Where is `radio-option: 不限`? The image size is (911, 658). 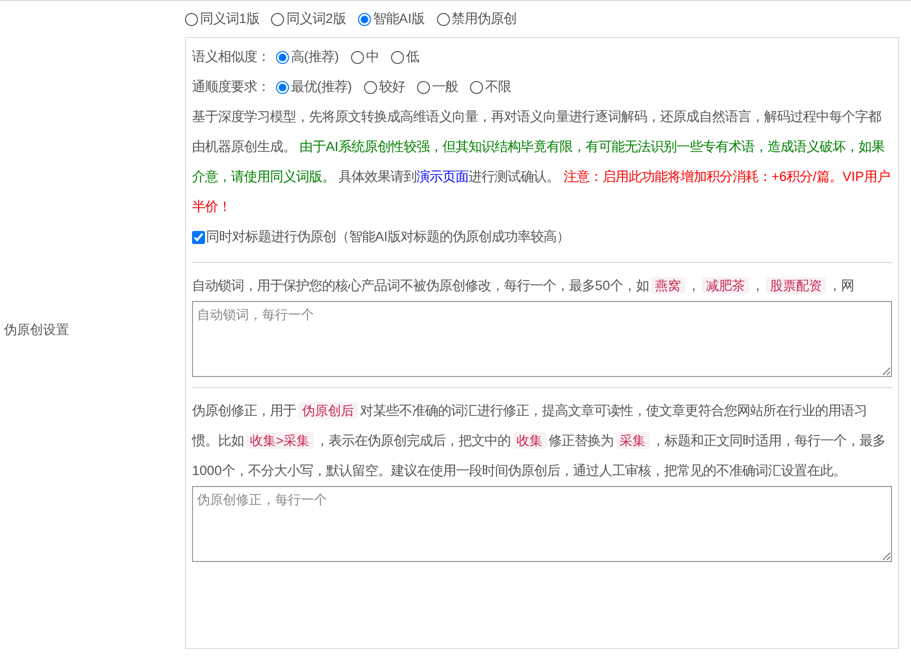
radio-option: 不限 is located at coordinates (490, 87).